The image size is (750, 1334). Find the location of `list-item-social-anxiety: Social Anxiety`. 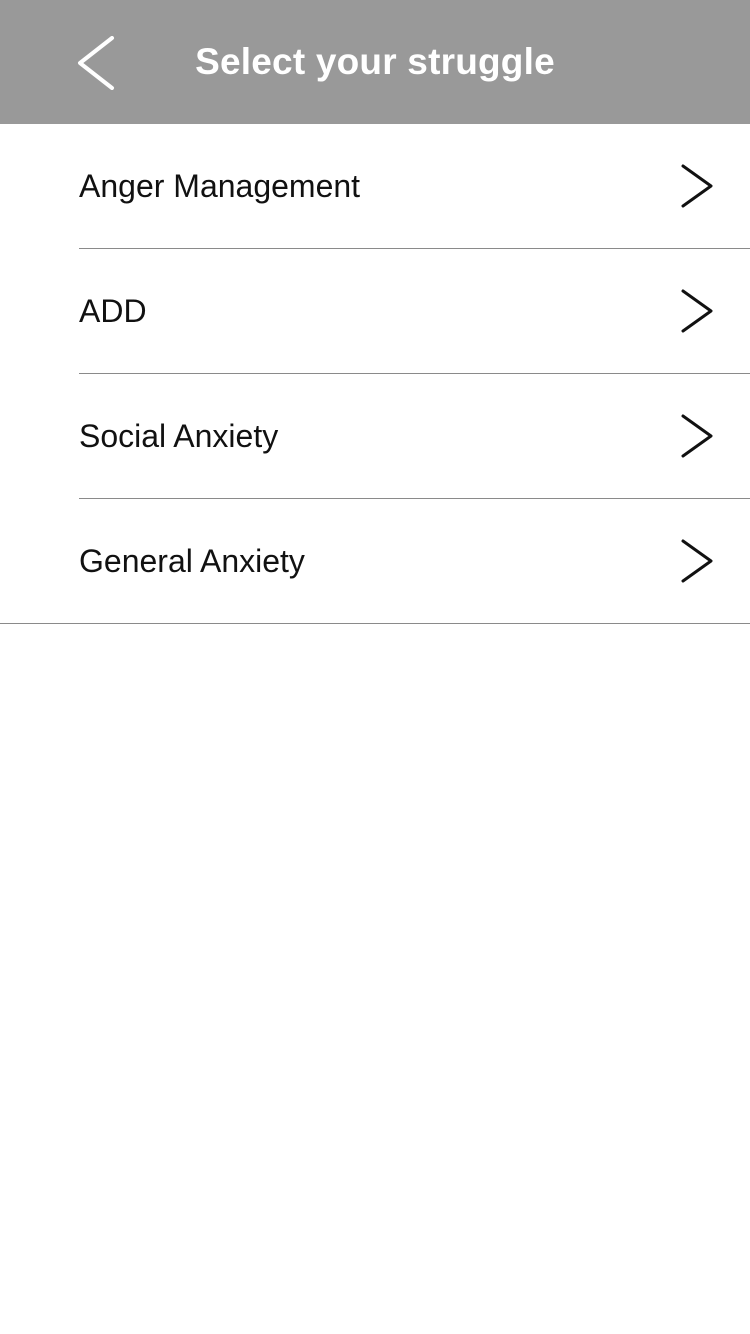

list-item-social-anxiety: Social Anxiety is located at coordinates (375, 436).